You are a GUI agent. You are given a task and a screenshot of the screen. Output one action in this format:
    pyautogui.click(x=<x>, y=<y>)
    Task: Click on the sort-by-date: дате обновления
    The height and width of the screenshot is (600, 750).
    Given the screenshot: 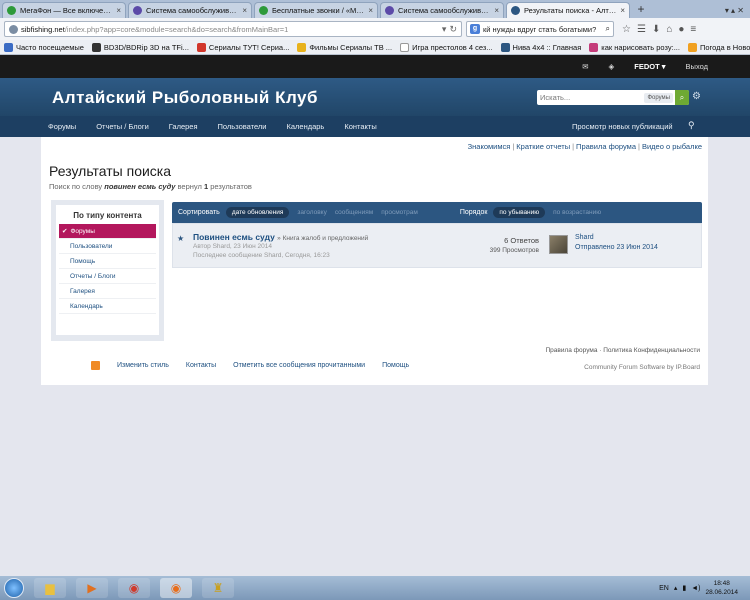 What is the action you would take?
    pyautogui.click(x=257, y=212)
    